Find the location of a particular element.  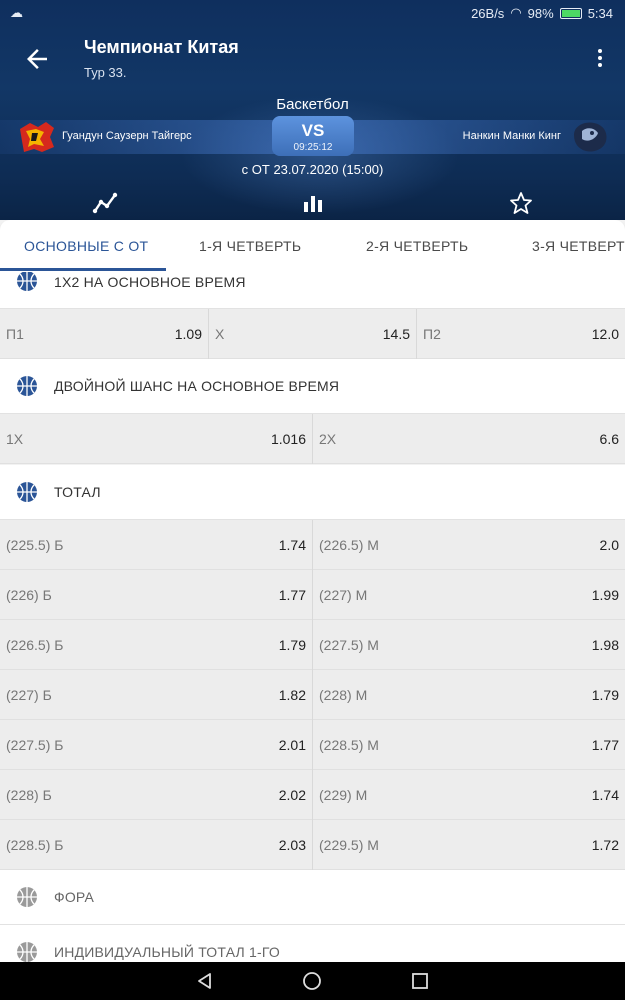

odd-value: 1.98 is located at coordinates (605, 645).